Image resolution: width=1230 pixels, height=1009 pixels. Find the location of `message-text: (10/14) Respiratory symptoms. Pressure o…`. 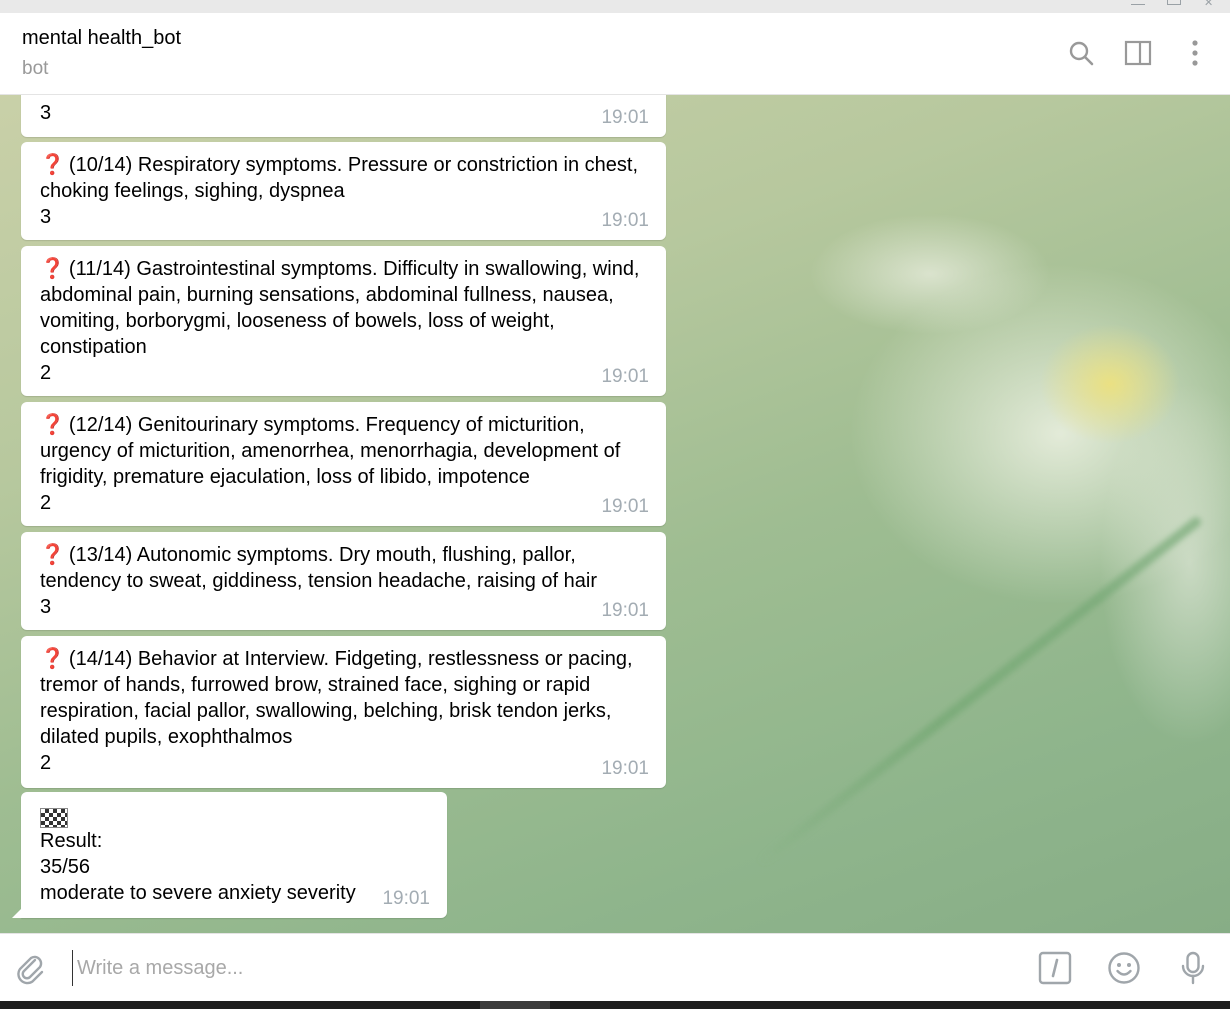

message-text: (10/14) Respiratory symptoms. Pressure o… is located at coordinates (339, 191).